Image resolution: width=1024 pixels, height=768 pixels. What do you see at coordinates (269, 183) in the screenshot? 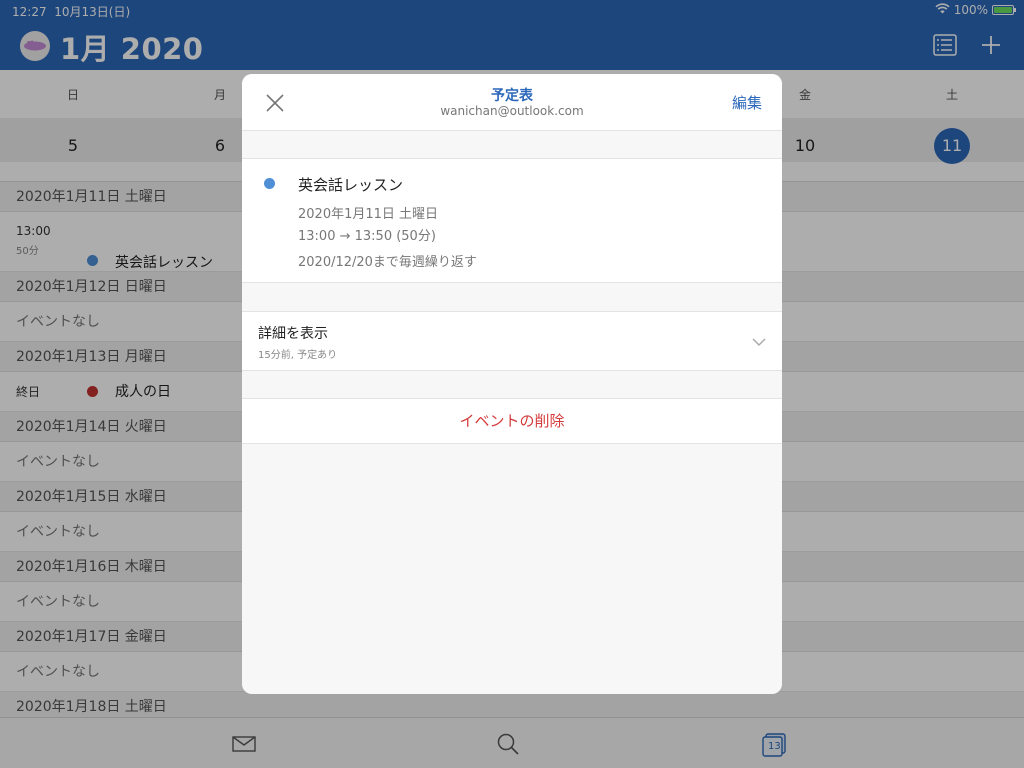
I see `calendar-color-dot` at bounding box center [269, 183].